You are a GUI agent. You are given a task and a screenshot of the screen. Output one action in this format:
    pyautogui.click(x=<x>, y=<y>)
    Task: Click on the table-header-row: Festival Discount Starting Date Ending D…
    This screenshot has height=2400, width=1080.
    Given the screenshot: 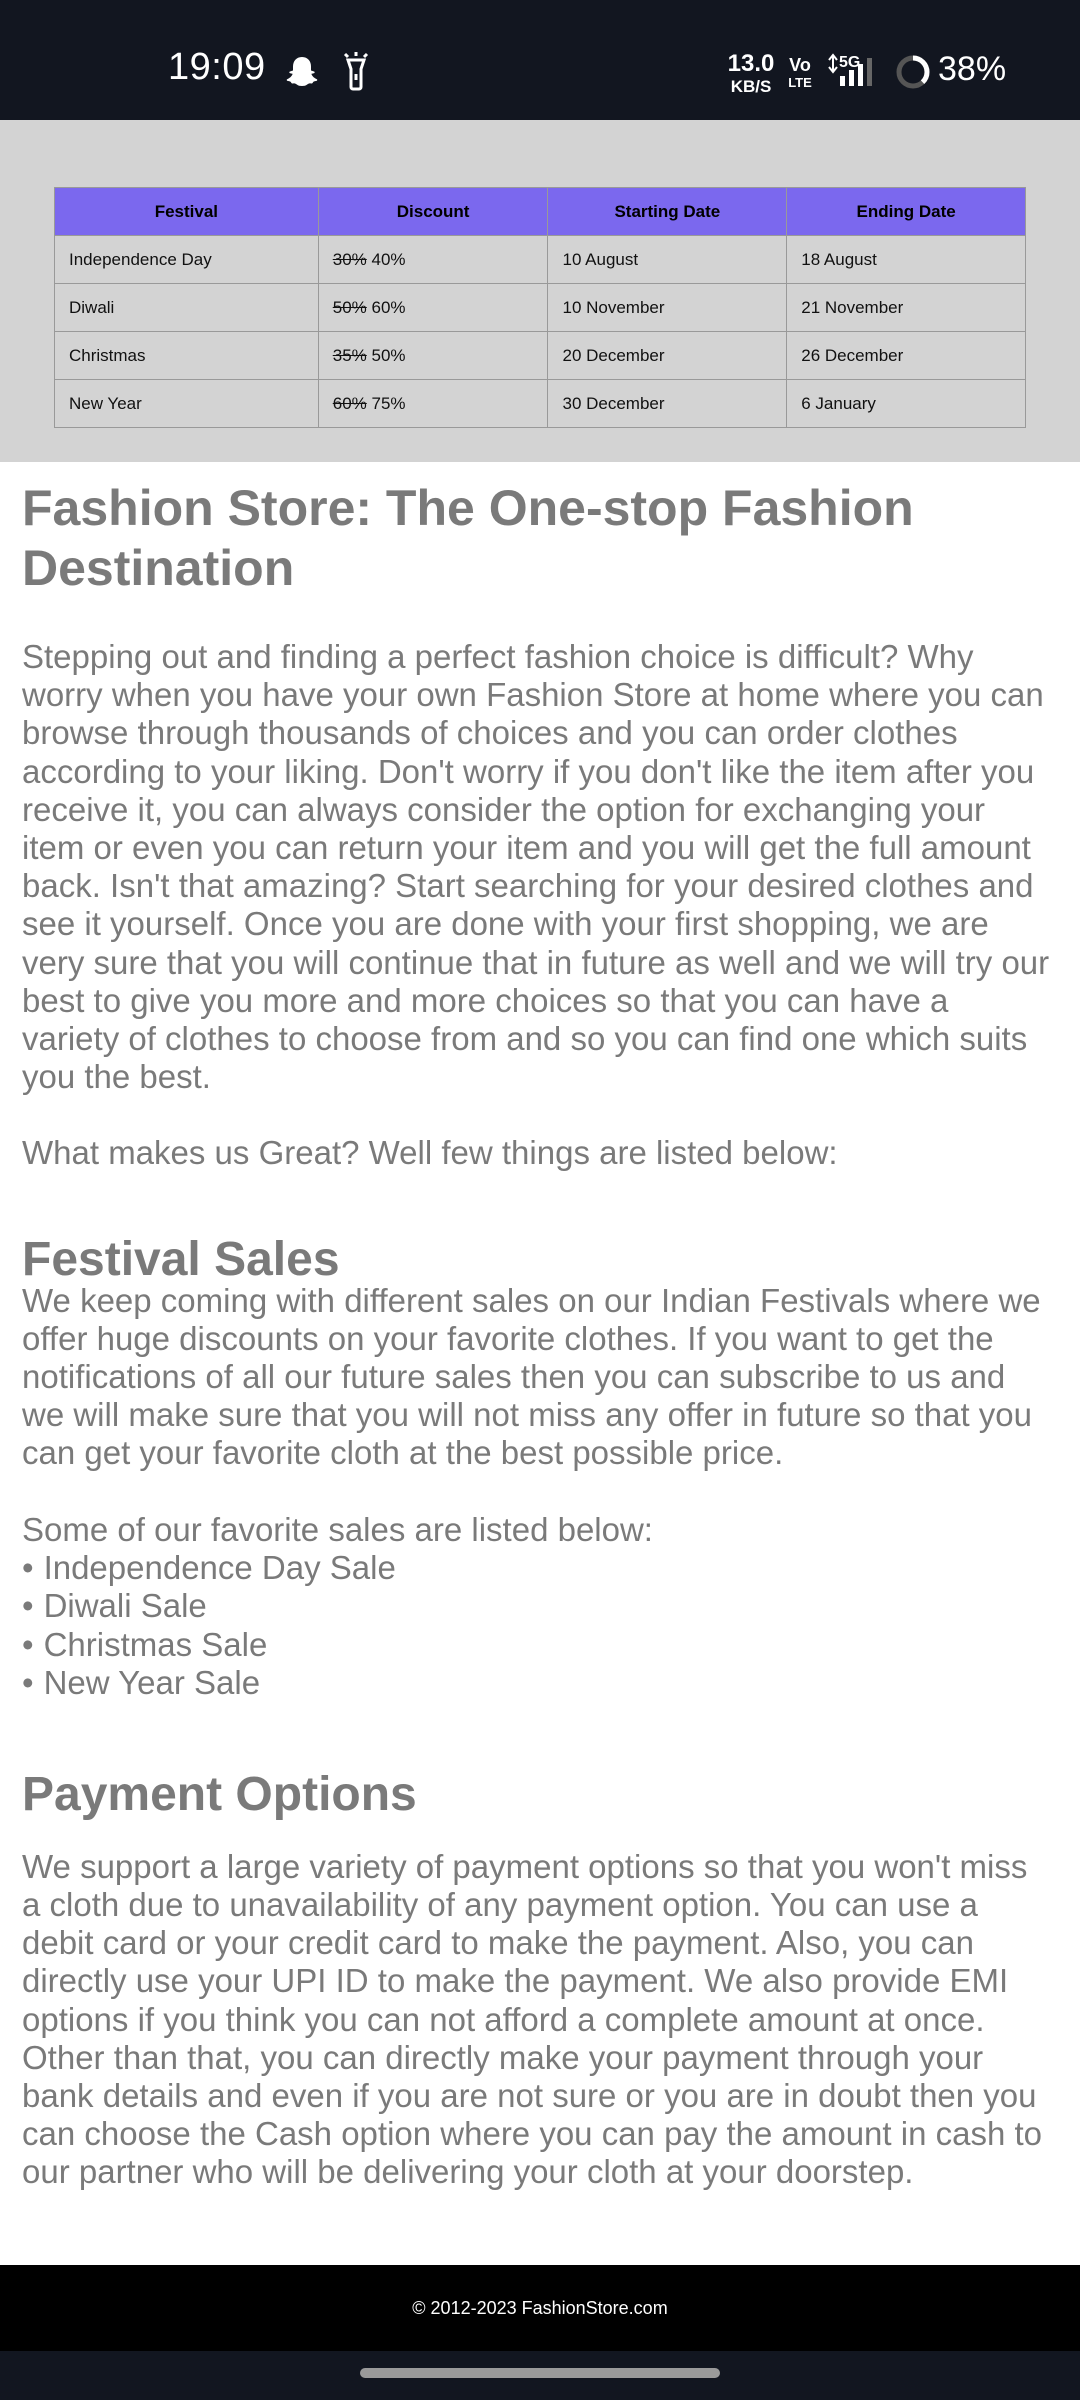 What is the action you would take?
    pyautogui.click(x=540, y=211)
    